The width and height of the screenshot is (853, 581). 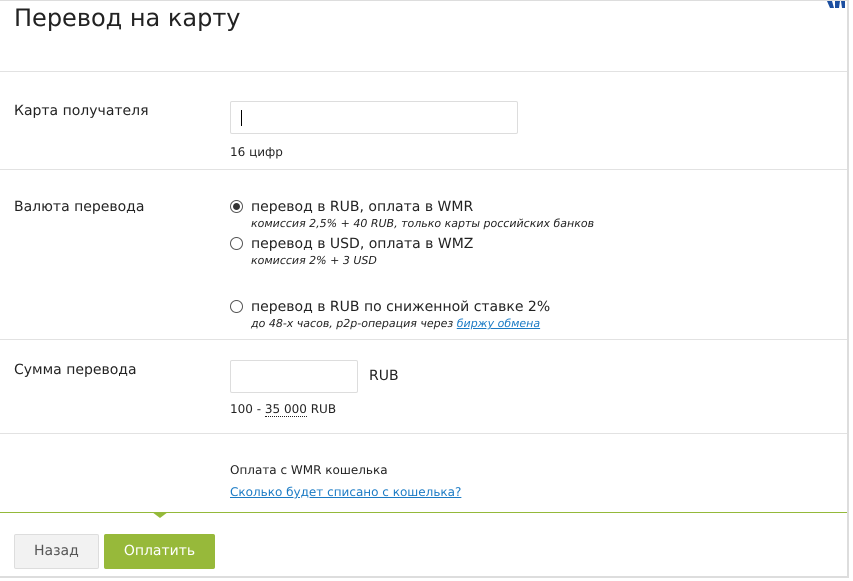 I want to click on currency-label: RUB, so click(x=384, y=376).